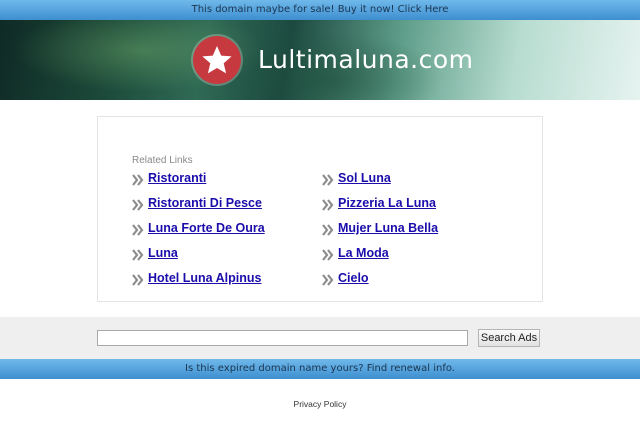 The image size is (640, 431). Describe the element at coordinates (387, 203) in the screenshot. I see `related-link-label: Pizzeria La Luna` at that location.